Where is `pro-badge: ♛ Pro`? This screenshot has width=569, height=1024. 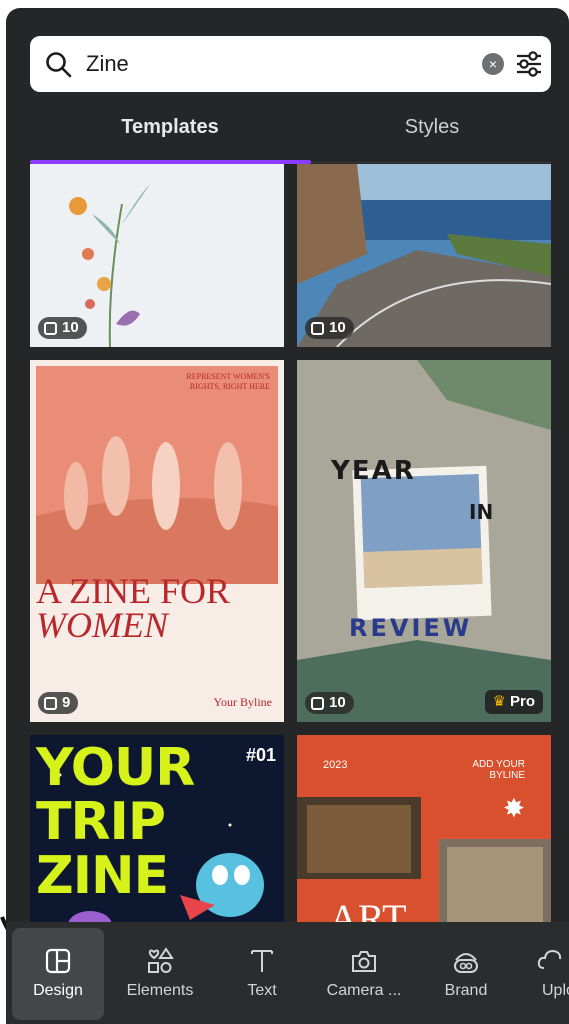
pro-badge: ♛ Pro is located at coordinates (513, 702).